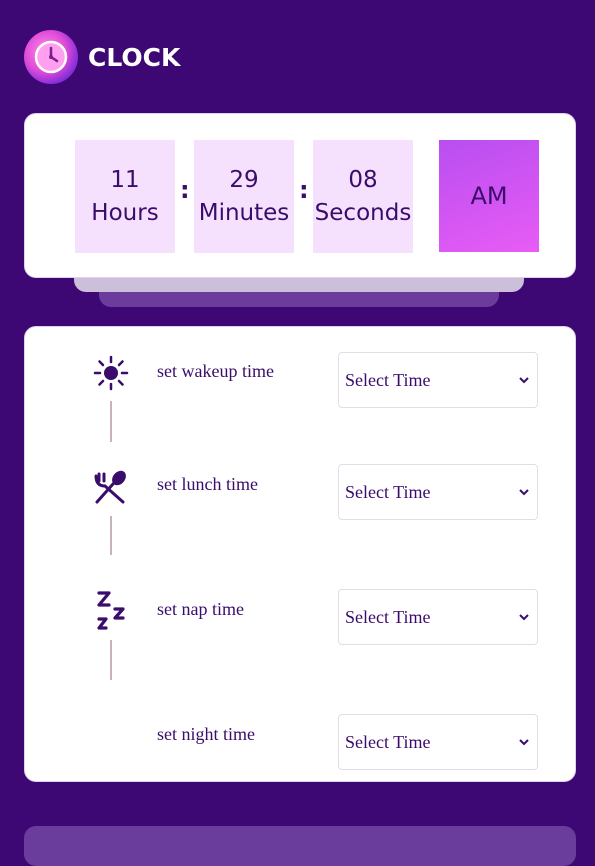 Image resolution: width=595 pixels, height=866 pixels. I want to click on sleep-zzz-icon, so click(111, 611).